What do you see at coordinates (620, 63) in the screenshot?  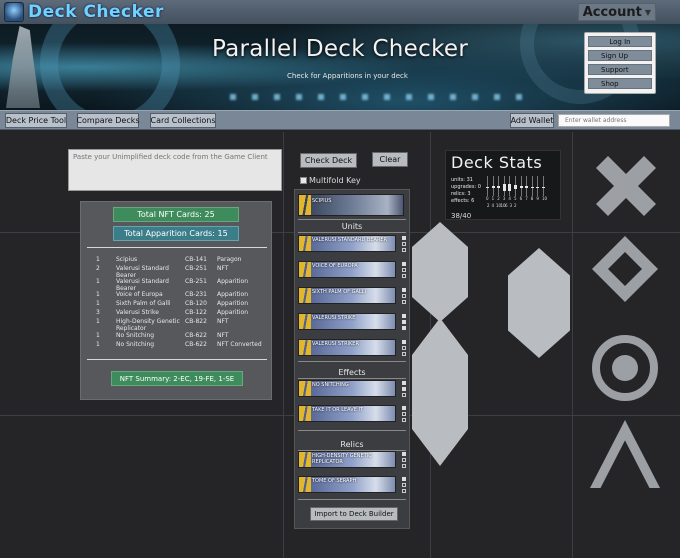 I see `auth-panel: Log In Sign Up Support Shop` at bounding box center [620, 63].